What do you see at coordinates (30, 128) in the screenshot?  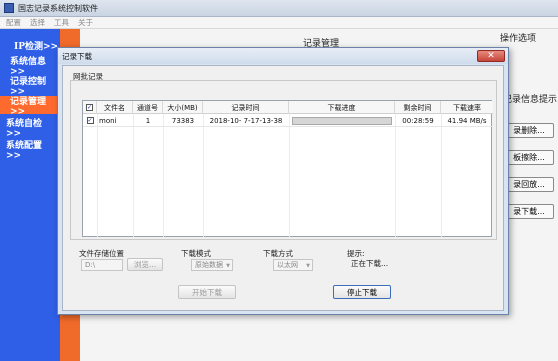 I see `sidebar-item-self-check: 系统自检 >>` at bounding box center [30, 128].